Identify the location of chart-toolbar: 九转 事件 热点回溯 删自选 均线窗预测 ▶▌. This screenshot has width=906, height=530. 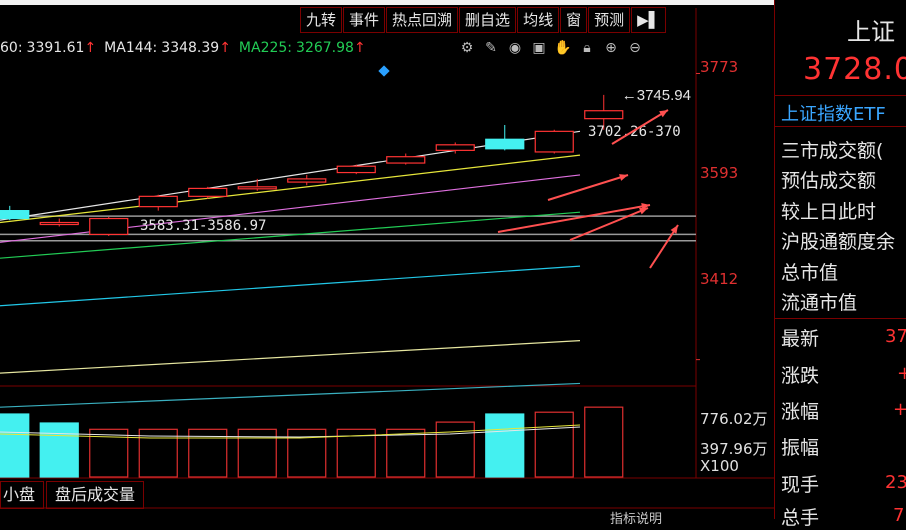
(484, 20).